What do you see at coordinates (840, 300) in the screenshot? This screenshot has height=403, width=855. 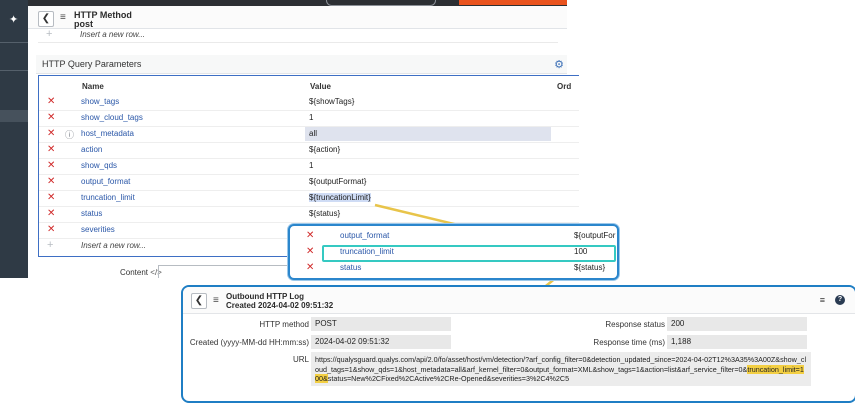 I see `help-icon: ?` at bounding box center [840, 300].